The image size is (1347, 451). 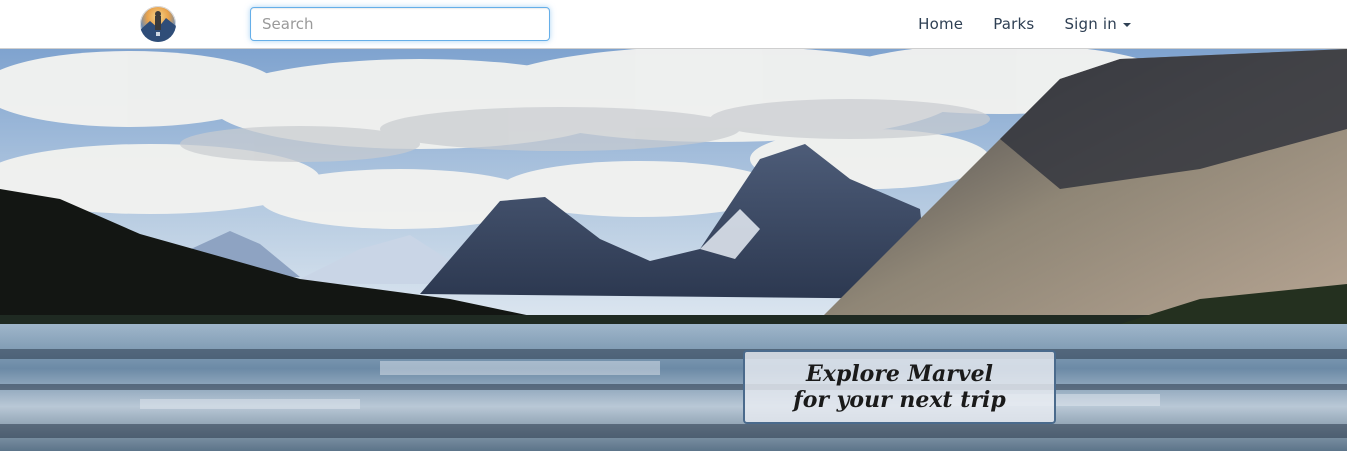 What do you see at coordinates (673, 24) in the screenshot?
I see `navbar: Home Parks Sign in` at bounding box center [673, 24].